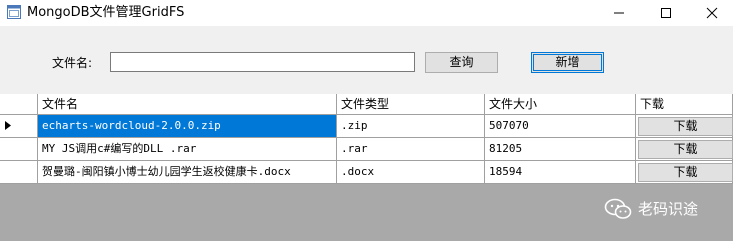 The width and height of the screenshot is (733, 241). Describe the element at coordinates (618, 208) in the screenshot. I see `wechat-icon` at that location.